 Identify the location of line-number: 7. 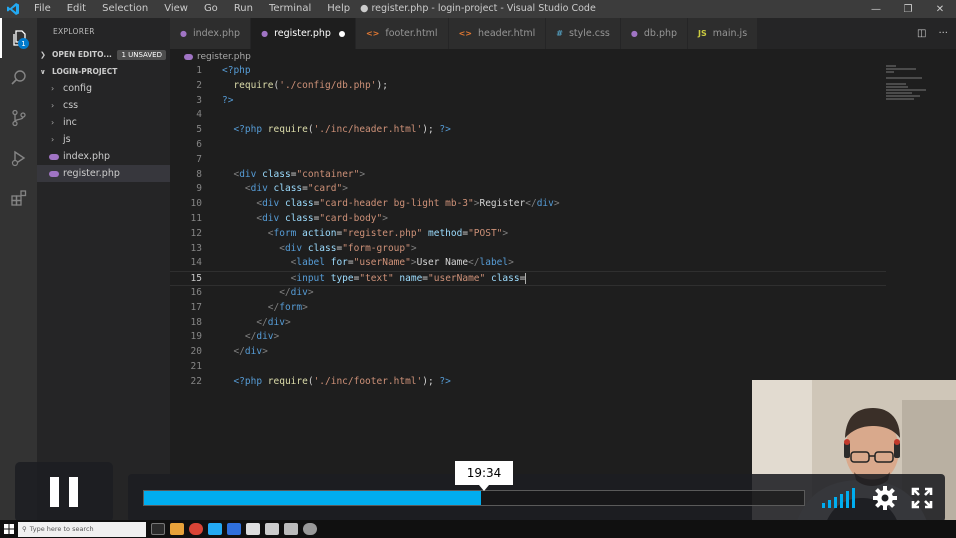
(199, 159).